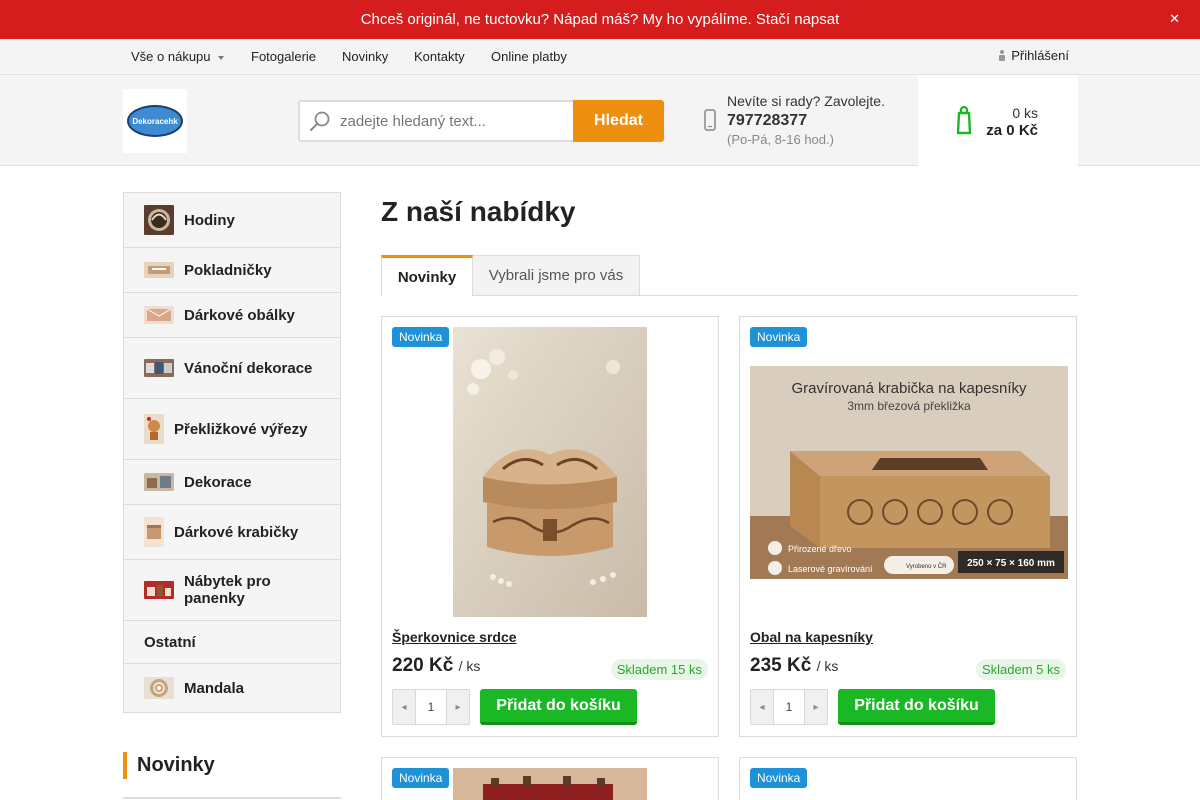 The image size is (1200, 800). I want to click on contact-phone: 797728377, so click(806, 121).